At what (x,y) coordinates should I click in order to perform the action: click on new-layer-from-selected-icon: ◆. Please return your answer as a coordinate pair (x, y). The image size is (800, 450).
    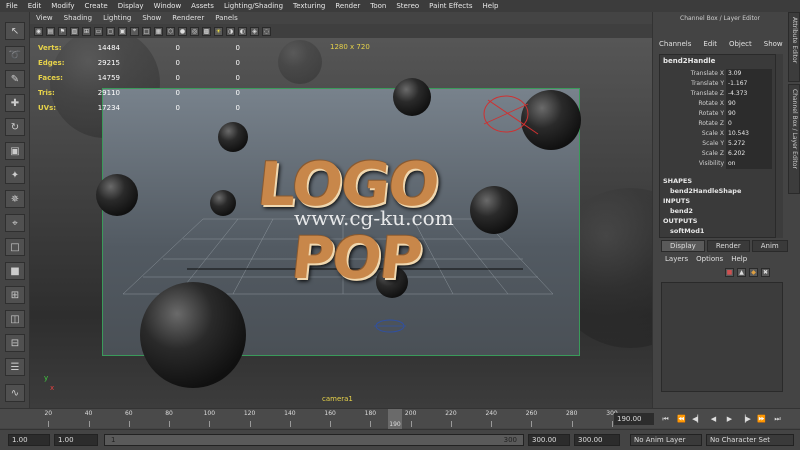
    Looking at the image, I should click on (753, 272).